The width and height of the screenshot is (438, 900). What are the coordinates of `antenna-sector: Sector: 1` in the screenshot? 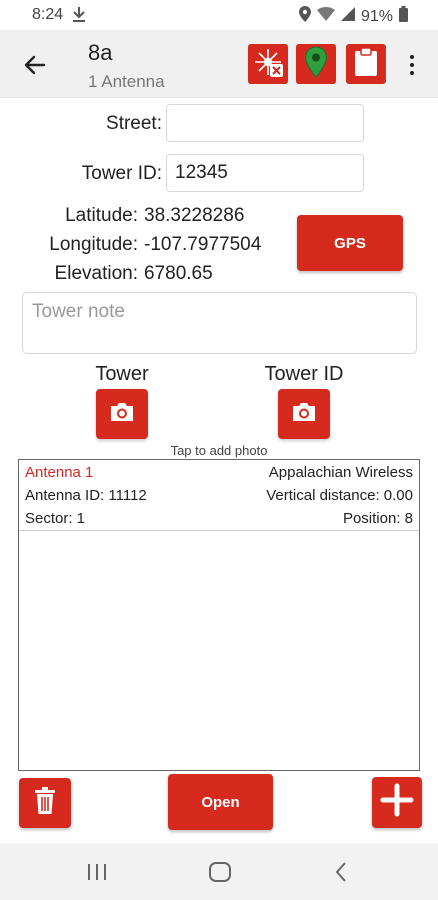 It's located at (55, 518).